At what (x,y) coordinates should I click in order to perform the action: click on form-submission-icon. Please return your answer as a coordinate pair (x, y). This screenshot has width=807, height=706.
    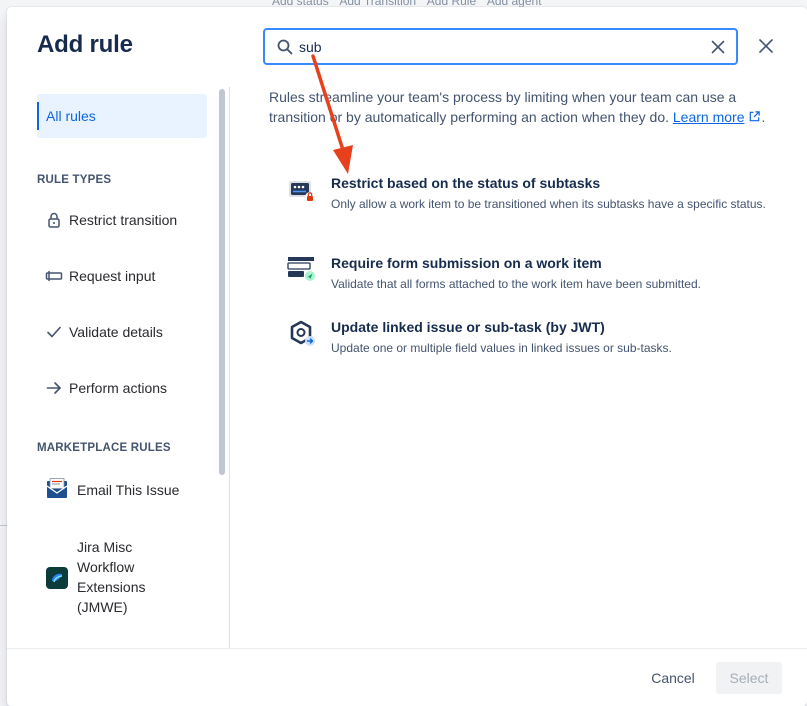
    Looking at the image, I should click on (301, 269).